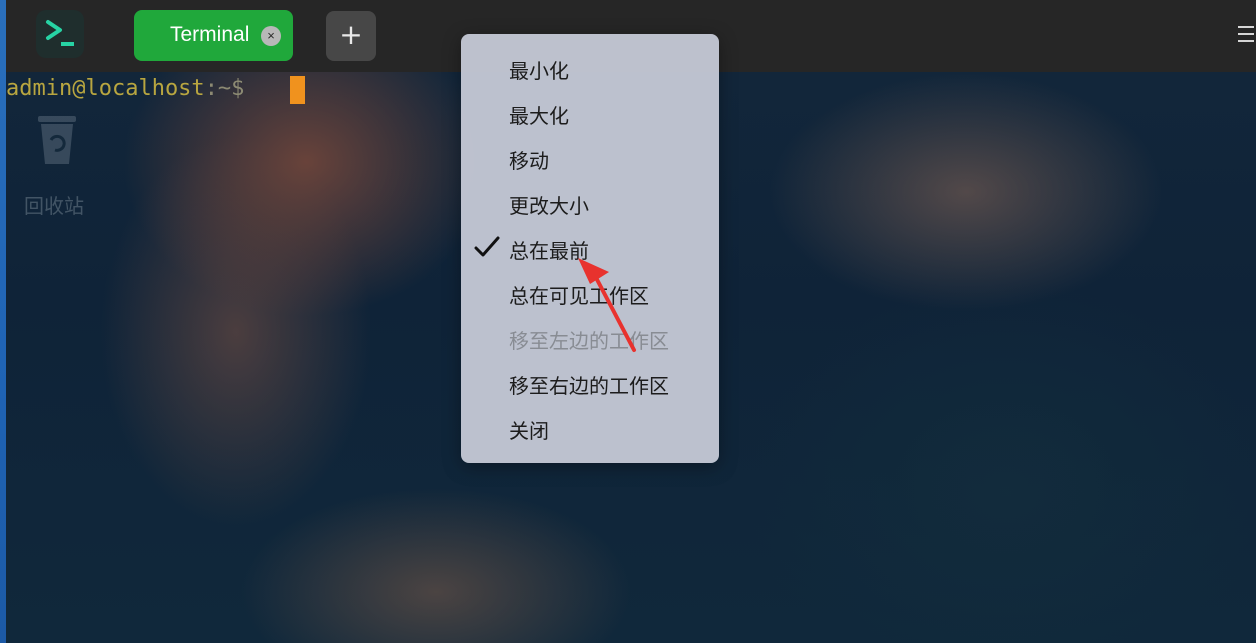  Describe the element at coordinates (589, 341) in the screenshot. I see `menu-item-label: 移至左边的工作区` at that location.